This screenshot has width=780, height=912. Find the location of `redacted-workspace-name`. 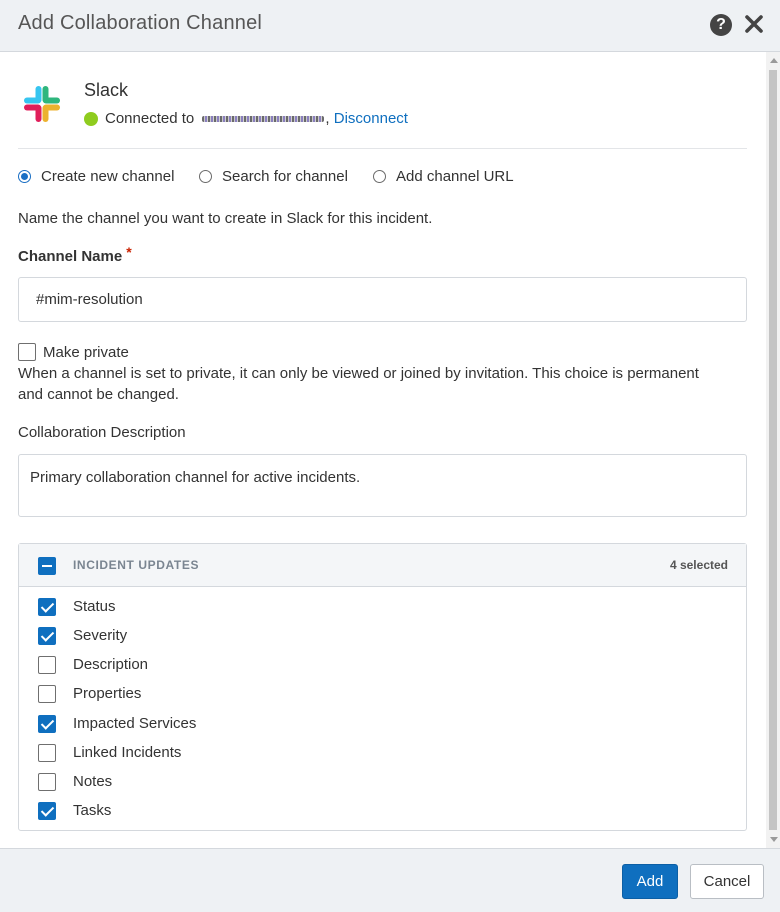

redacted-workspace-name is located at coordinates (263, 119).